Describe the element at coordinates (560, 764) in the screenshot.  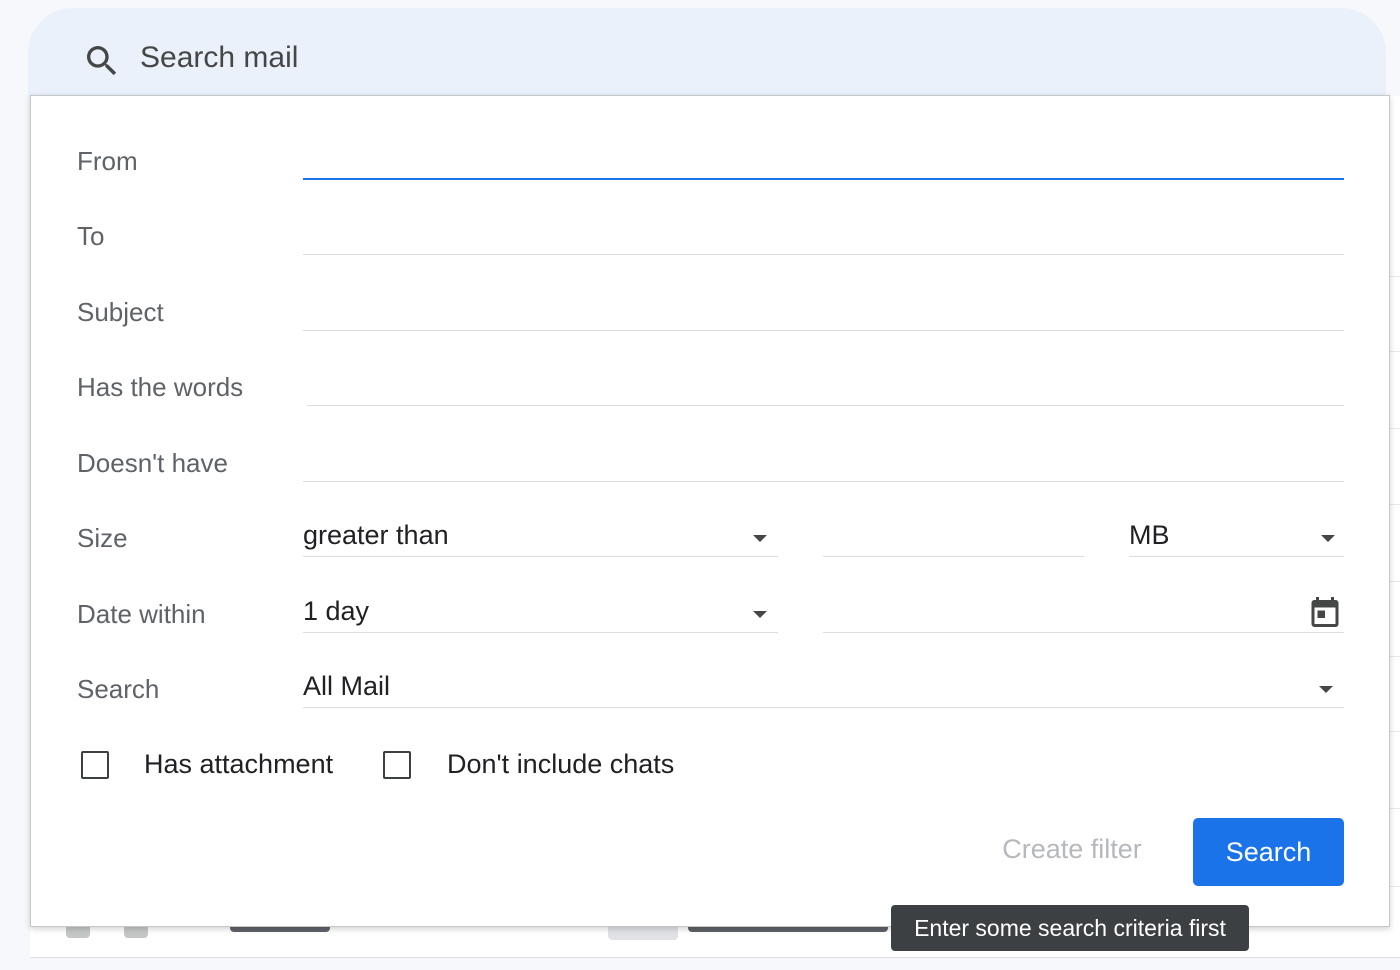
I see `dont-include-chats-label: Don't include chats` at that location.